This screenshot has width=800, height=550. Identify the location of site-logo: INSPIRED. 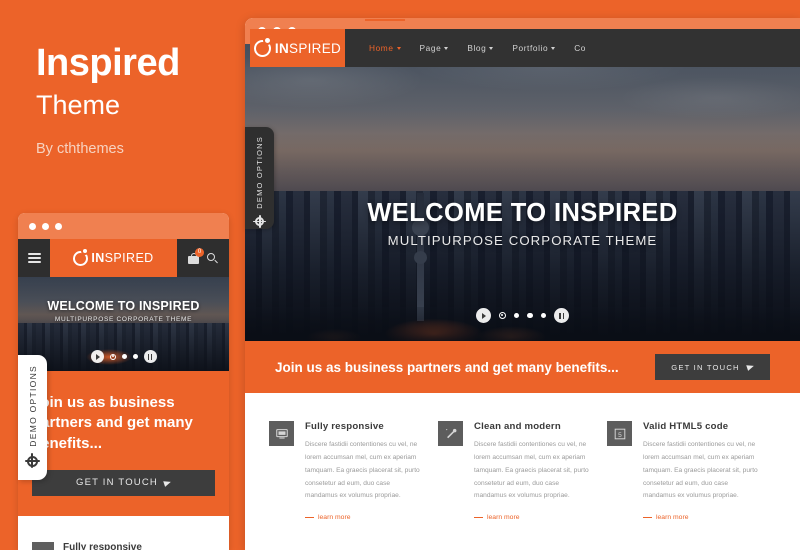
(297, 48).